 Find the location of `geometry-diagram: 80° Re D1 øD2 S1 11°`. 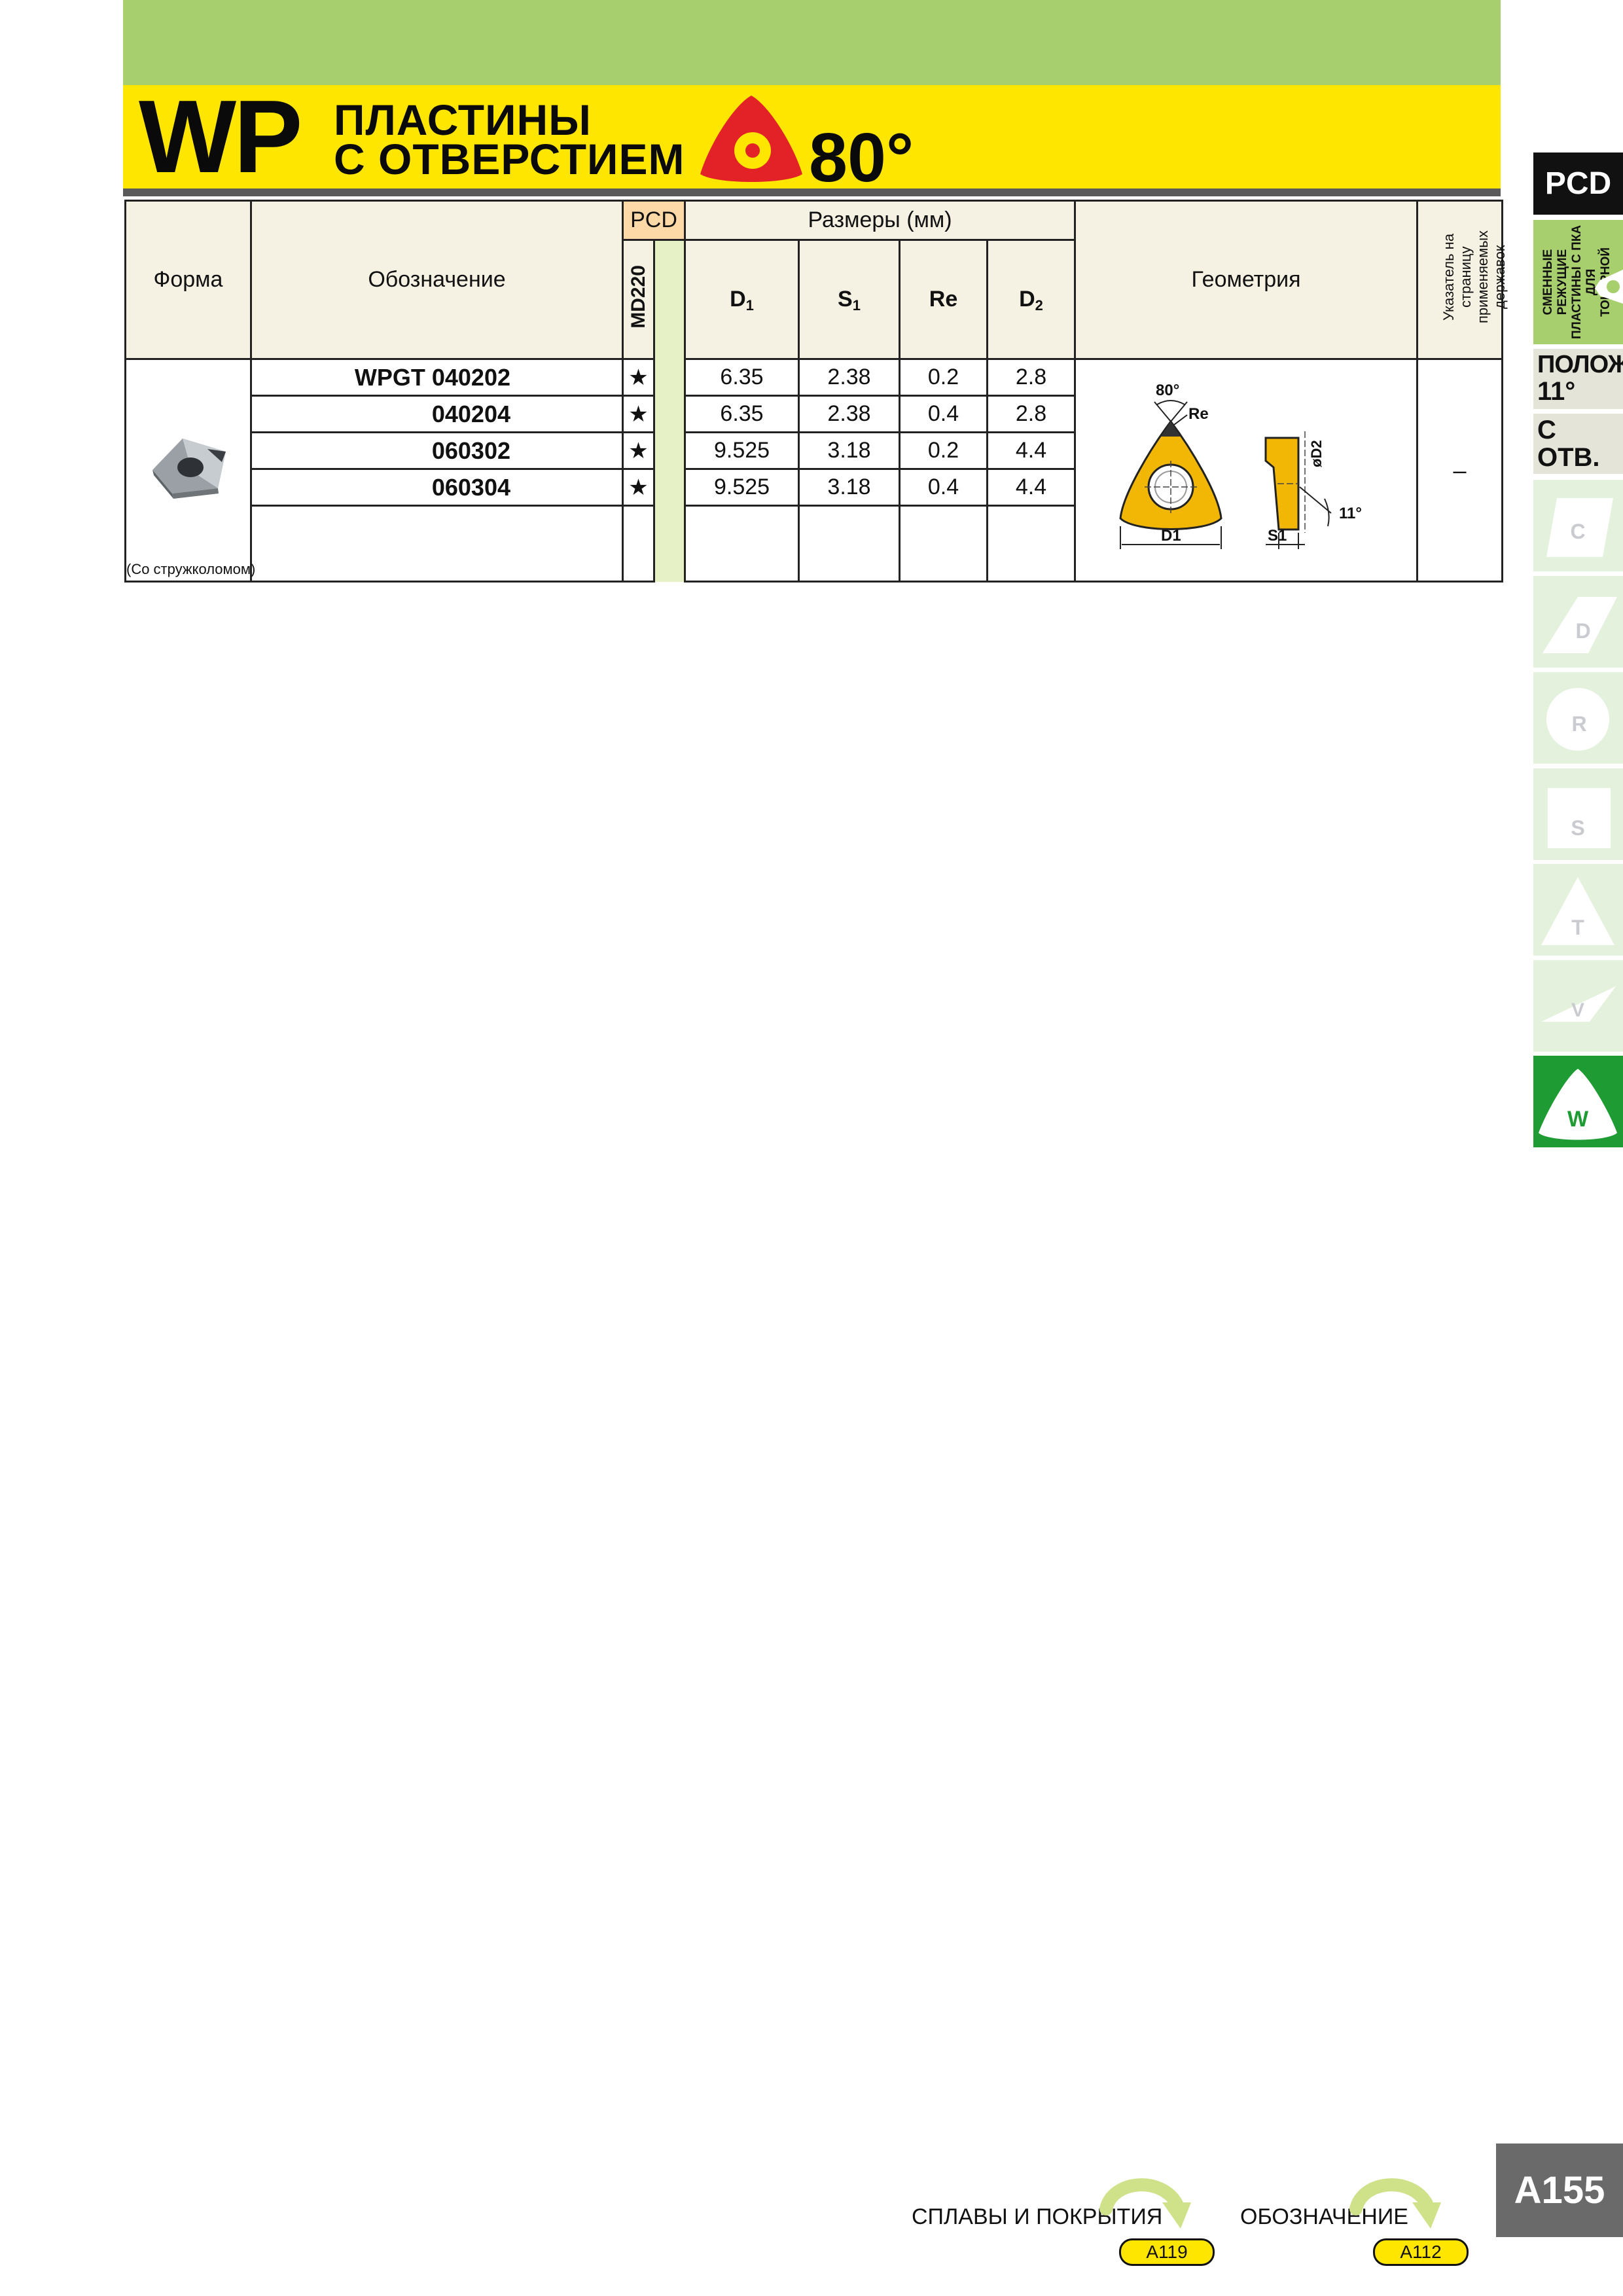

geometry-diagram: 80° Re D1 øD2 S1 11° is located at coordinates (1240, 465).